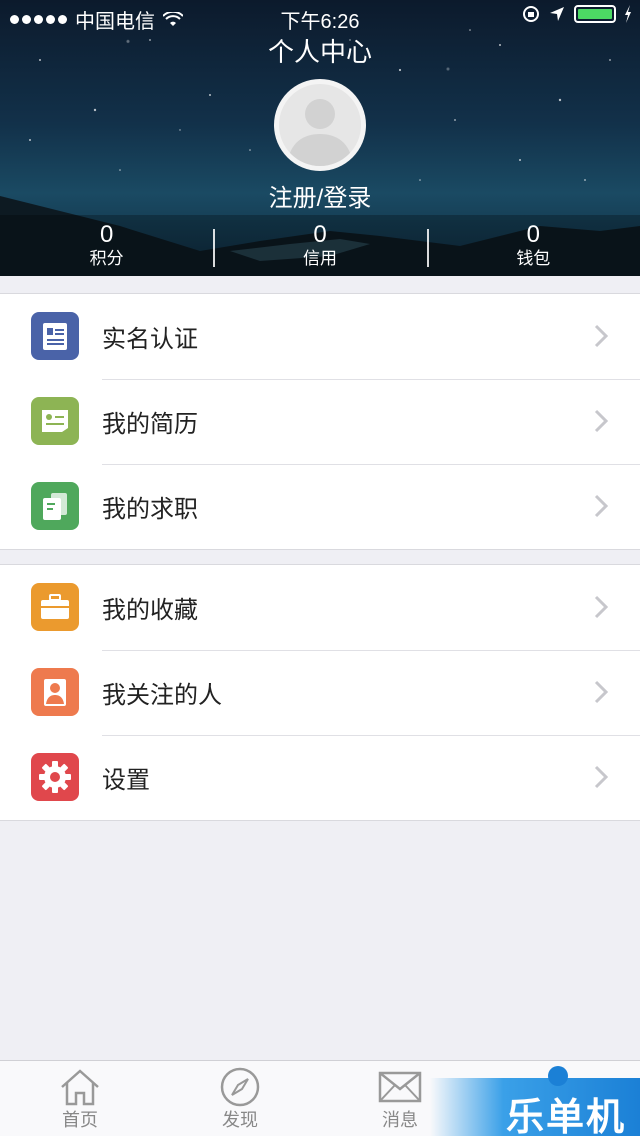  What do you see at coordinates (240, 1087) in the screenshot?
I see `compass-icon` at bounding box center [240, 1087].